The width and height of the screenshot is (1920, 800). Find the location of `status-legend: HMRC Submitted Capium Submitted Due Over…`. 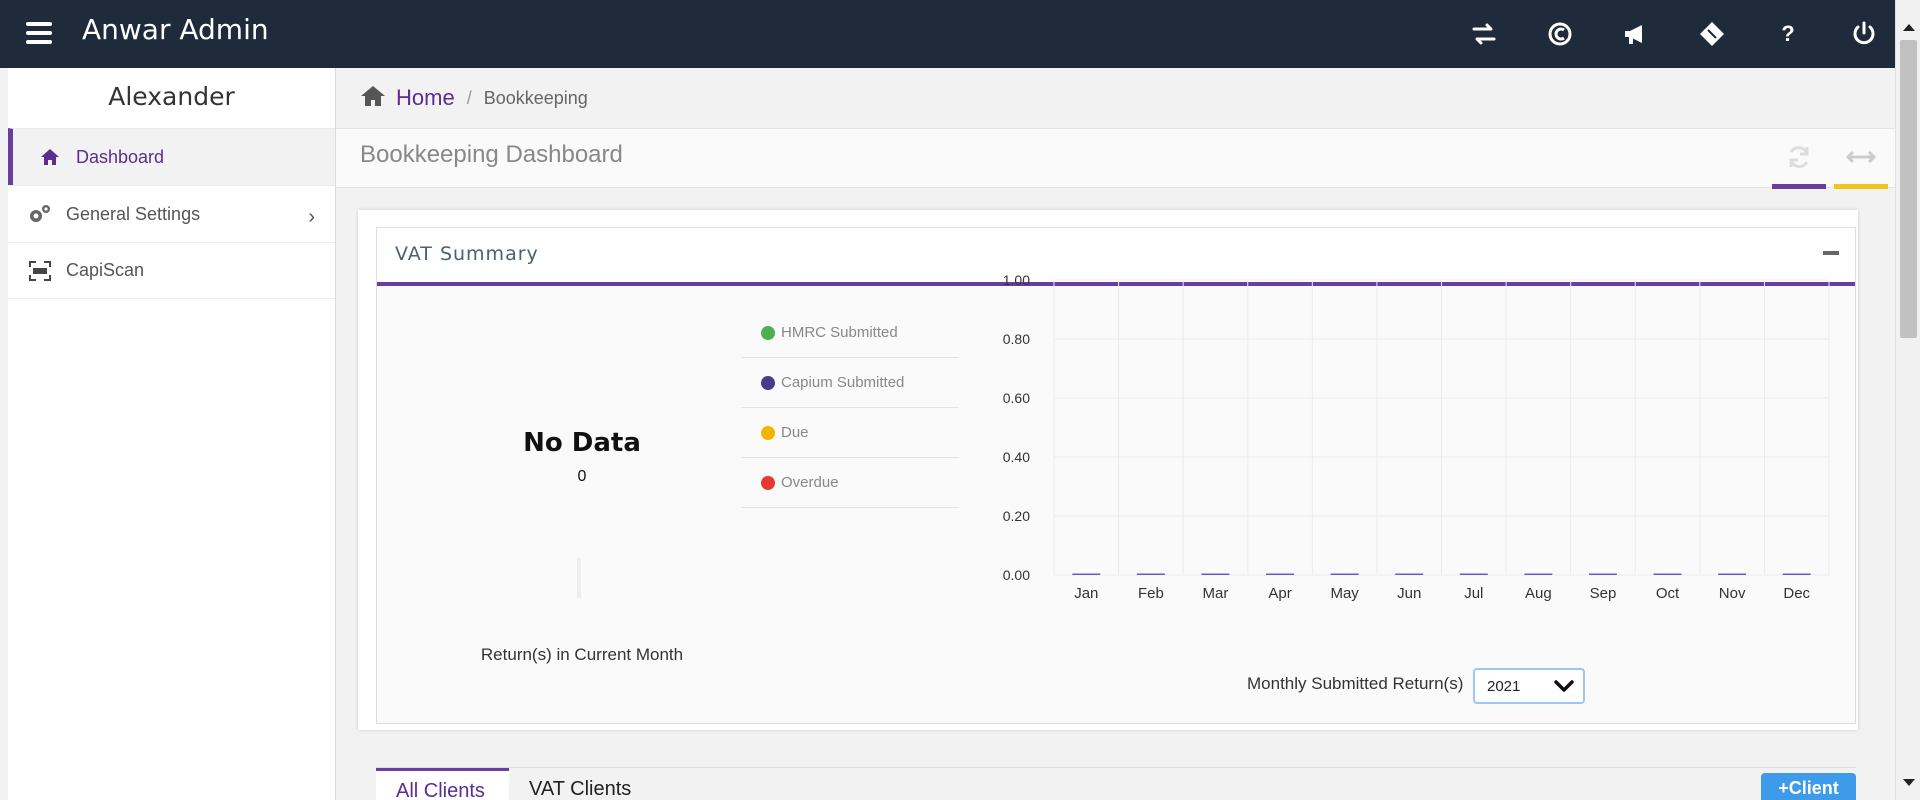

status-legend: HMRC Submitted Capium Submitted Due Over… is located at coordinates (850, 408).